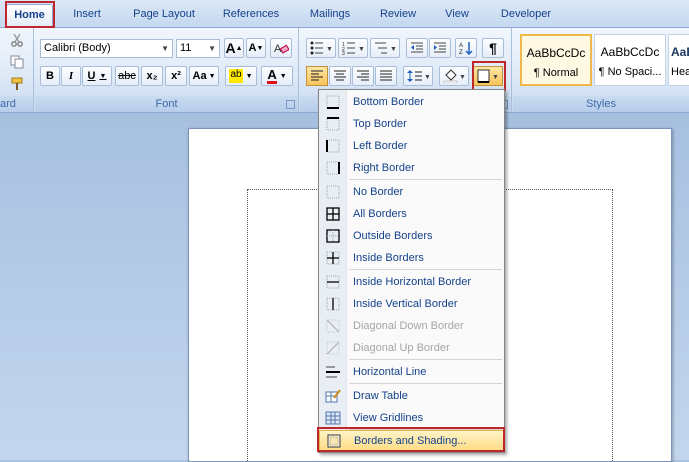 The image size is (689, 462). Describe the element at coordinates (411, 168) in the screenshot. I see `menu-item-right-border: Right Border` at that location.